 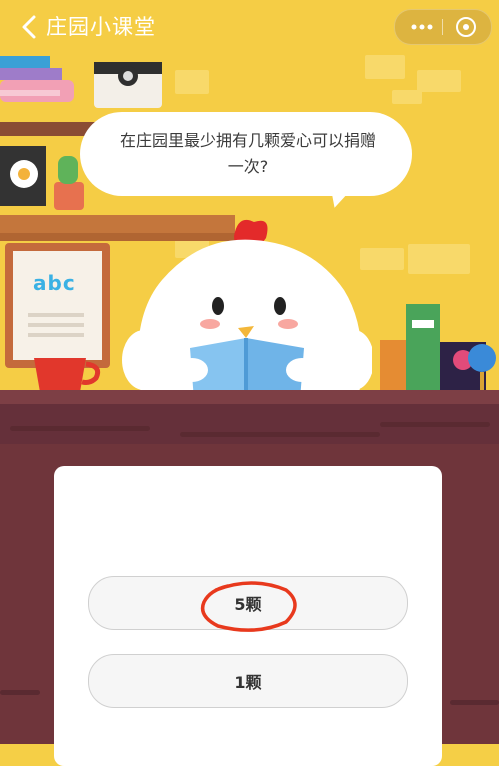 I want to click on close-mini-program-button, so click(x=466, y=27).